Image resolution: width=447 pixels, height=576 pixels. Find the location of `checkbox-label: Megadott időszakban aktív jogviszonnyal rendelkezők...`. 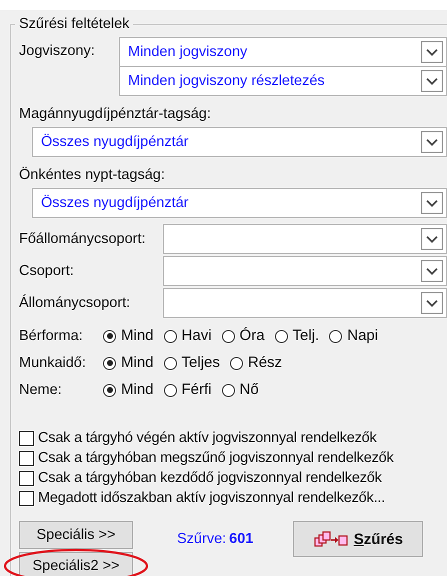

checkbox-label: Megadott időszakban aktív jogviszonnyal rendelkezők... is located at coordinates (212, 498).